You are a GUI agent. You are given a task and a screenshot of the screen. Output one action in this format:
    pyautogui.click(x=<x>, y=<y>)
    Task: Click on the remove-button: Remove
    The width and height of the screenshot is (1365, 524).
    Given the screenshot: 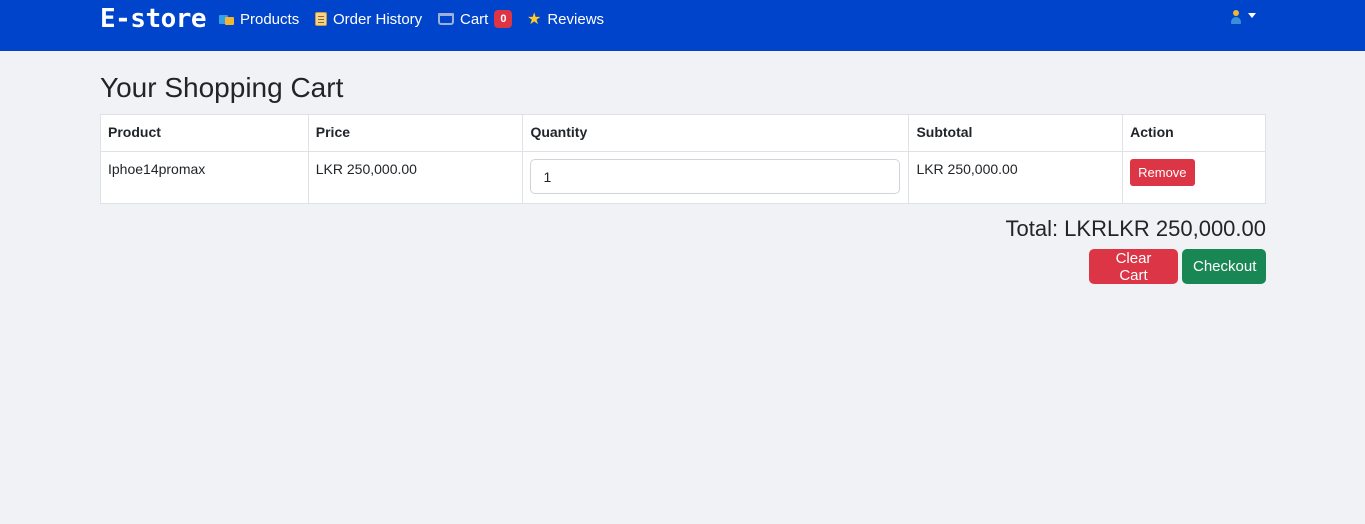 What is the action you would take?
    pyautogui.click(x=1162, y=172)
    